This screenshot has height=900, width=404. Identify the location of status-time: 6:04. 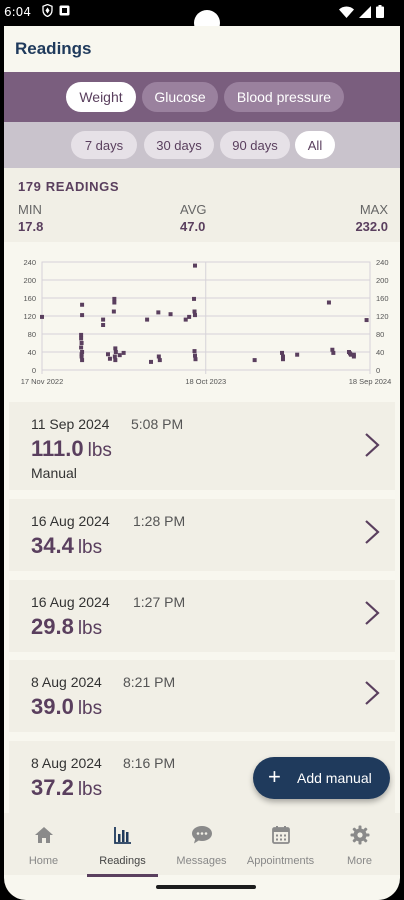
(17, 12).